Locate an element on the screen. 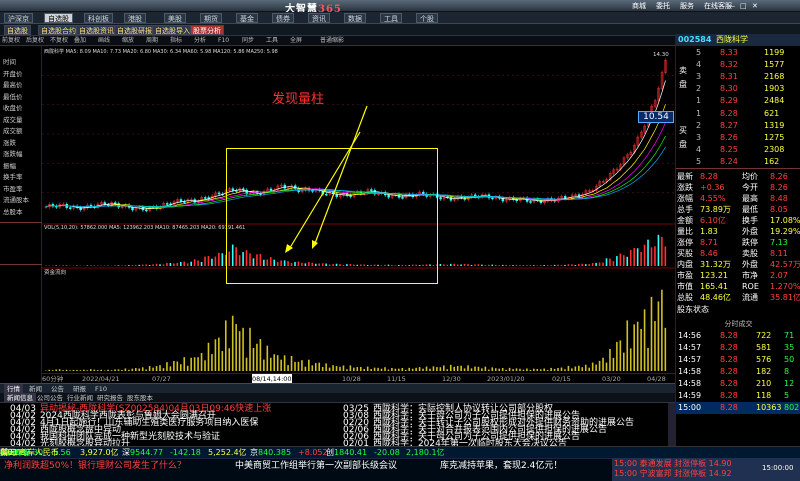 The image size is (800, 481). menu-tab-10: 工具 is located at coordinates (391, 18).